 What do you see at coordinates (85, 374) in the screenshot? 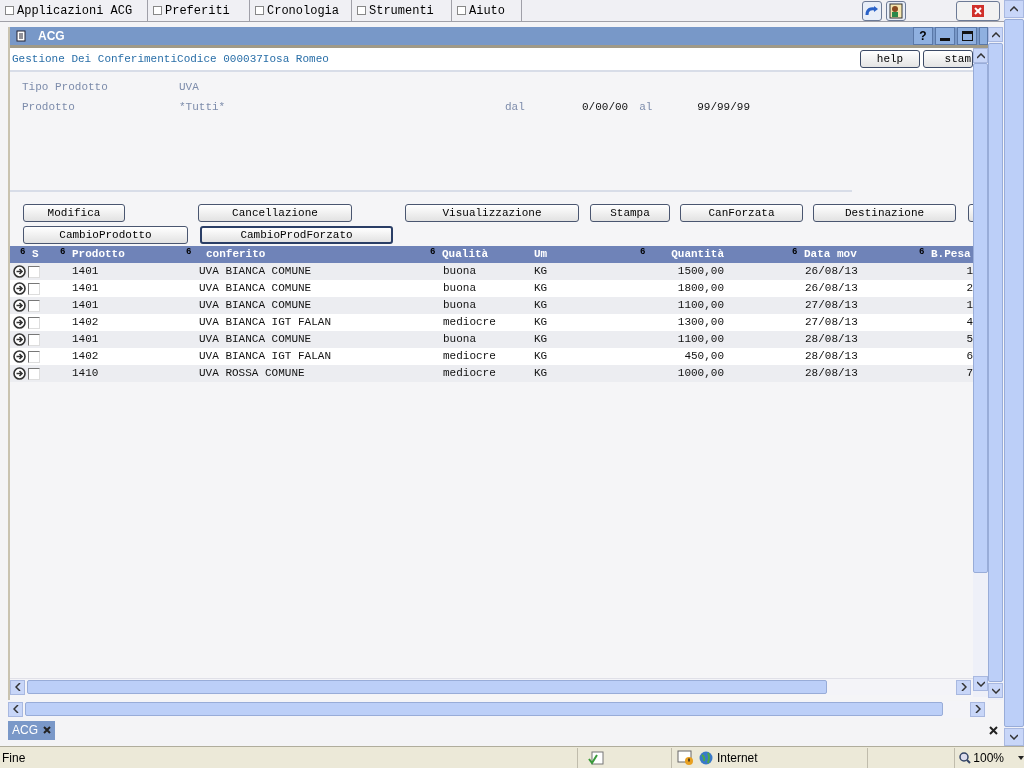
I see `table-cell-text: 1410` at bounding box center [85, 374].